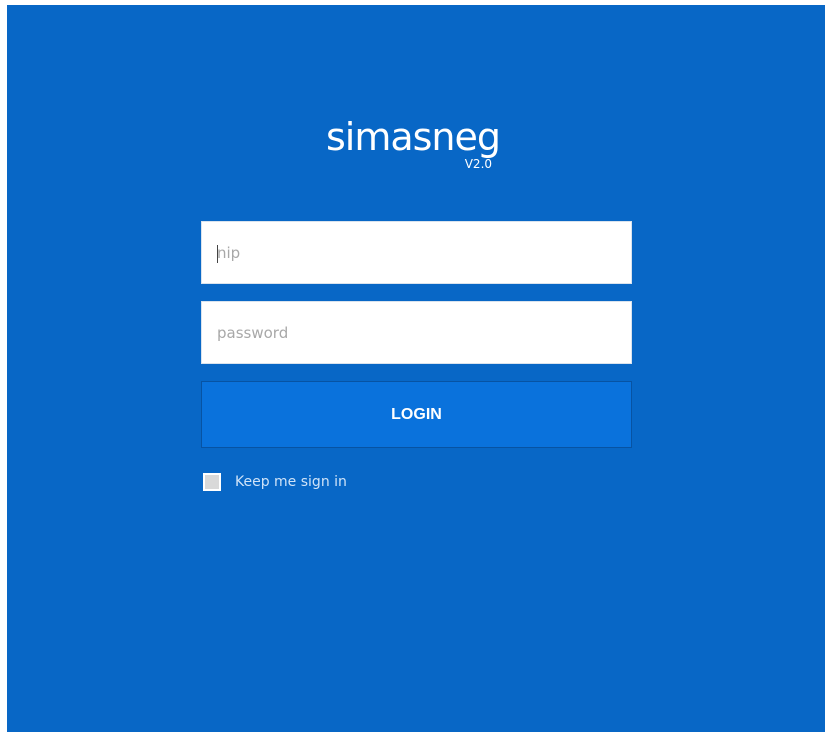 The height and width of the screenshot is (732, 825). I want to click on app-logo: simasneg V2.0, so click(416, 142).